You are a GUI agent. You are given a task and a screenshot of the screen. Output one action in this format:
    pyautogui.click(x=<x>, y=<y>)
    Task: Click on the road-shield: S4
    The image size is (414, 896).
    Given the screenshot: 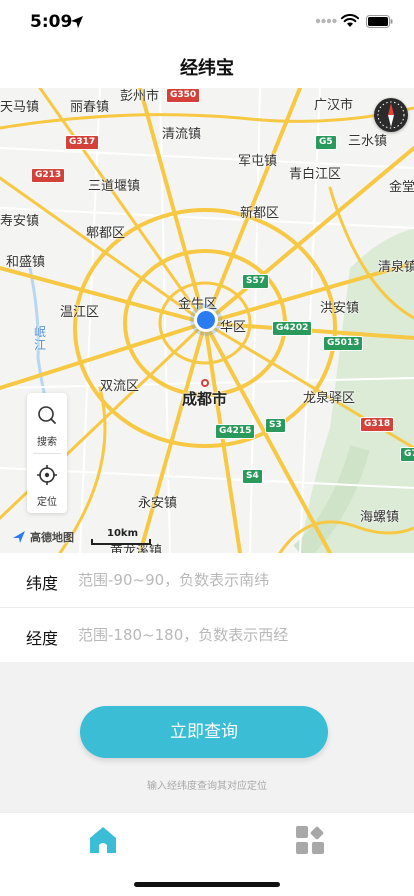 What is the action you would take?
    pyautogui.click(x=252, y=476)
    